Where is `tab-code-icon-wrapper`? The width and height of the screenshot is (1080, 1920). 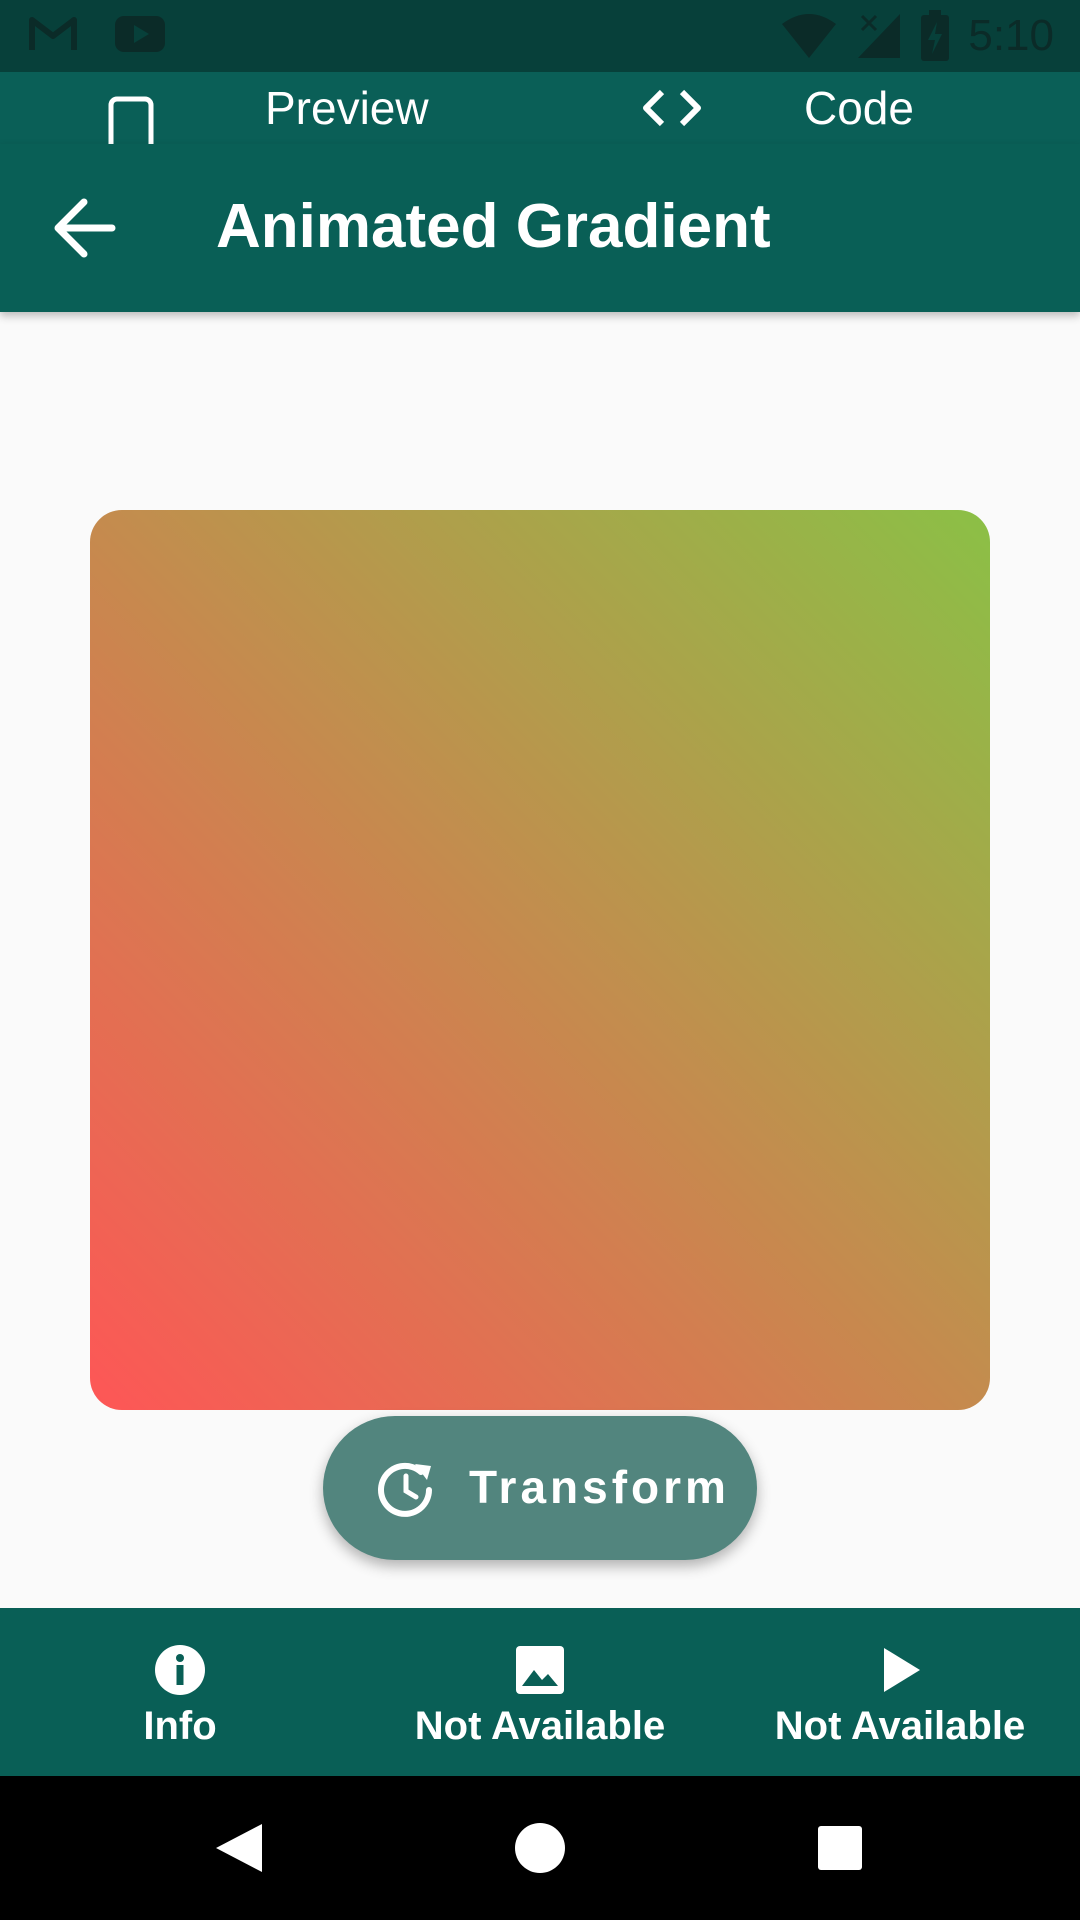
tab-code-icon-wrapper is located at coordinates (672, 108).